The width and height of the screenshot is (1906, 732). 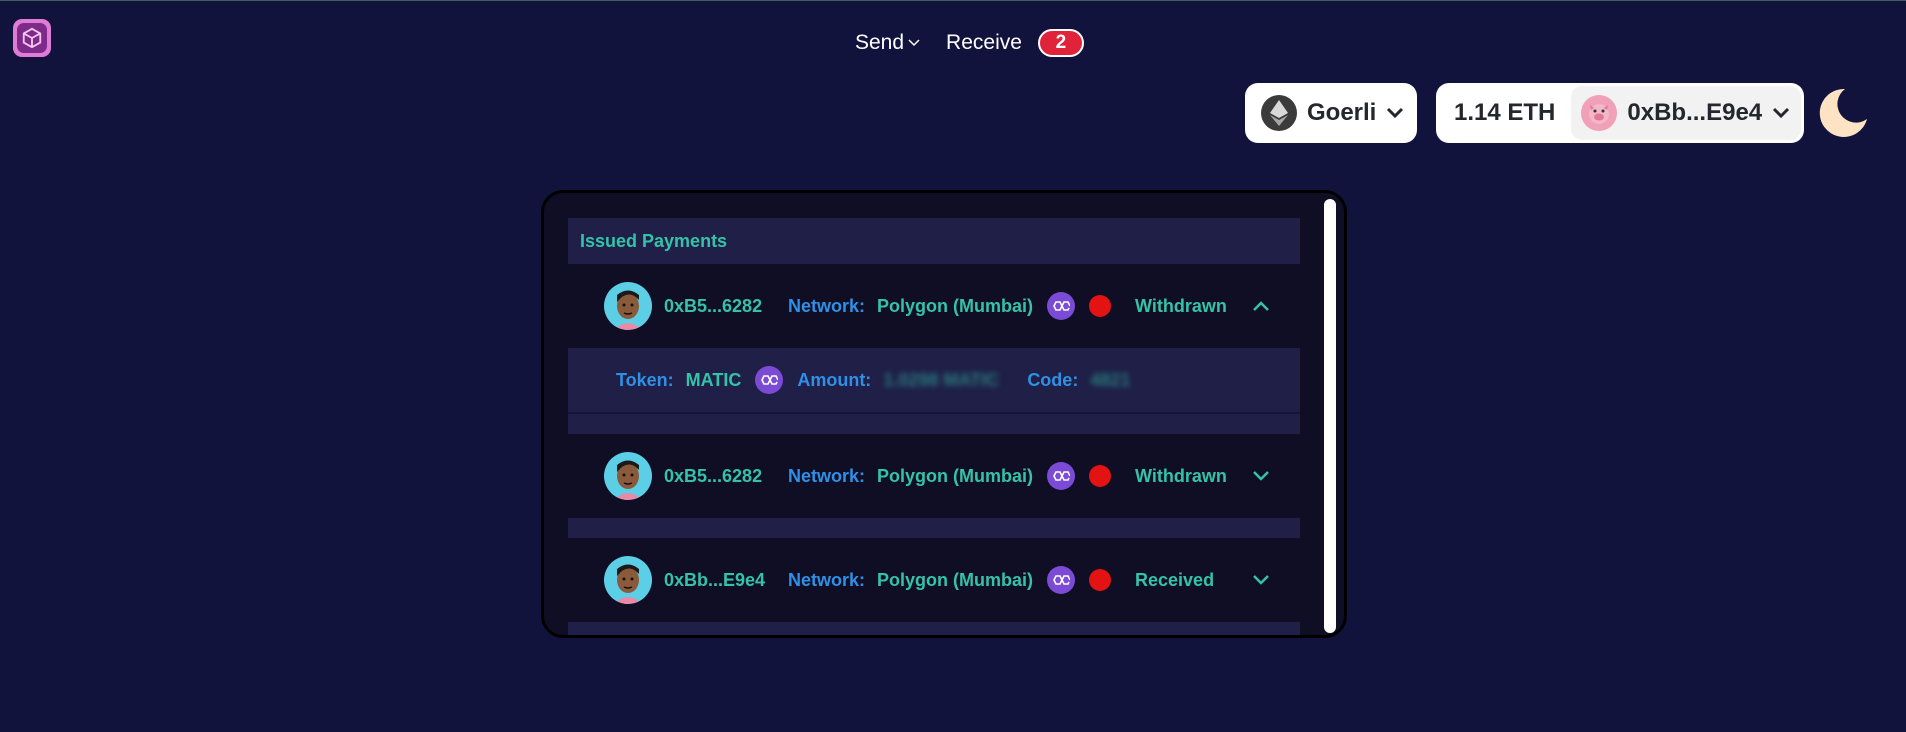 I want to click on account-selector: 0xBb...E9e4, so click(x=1686, y=113).